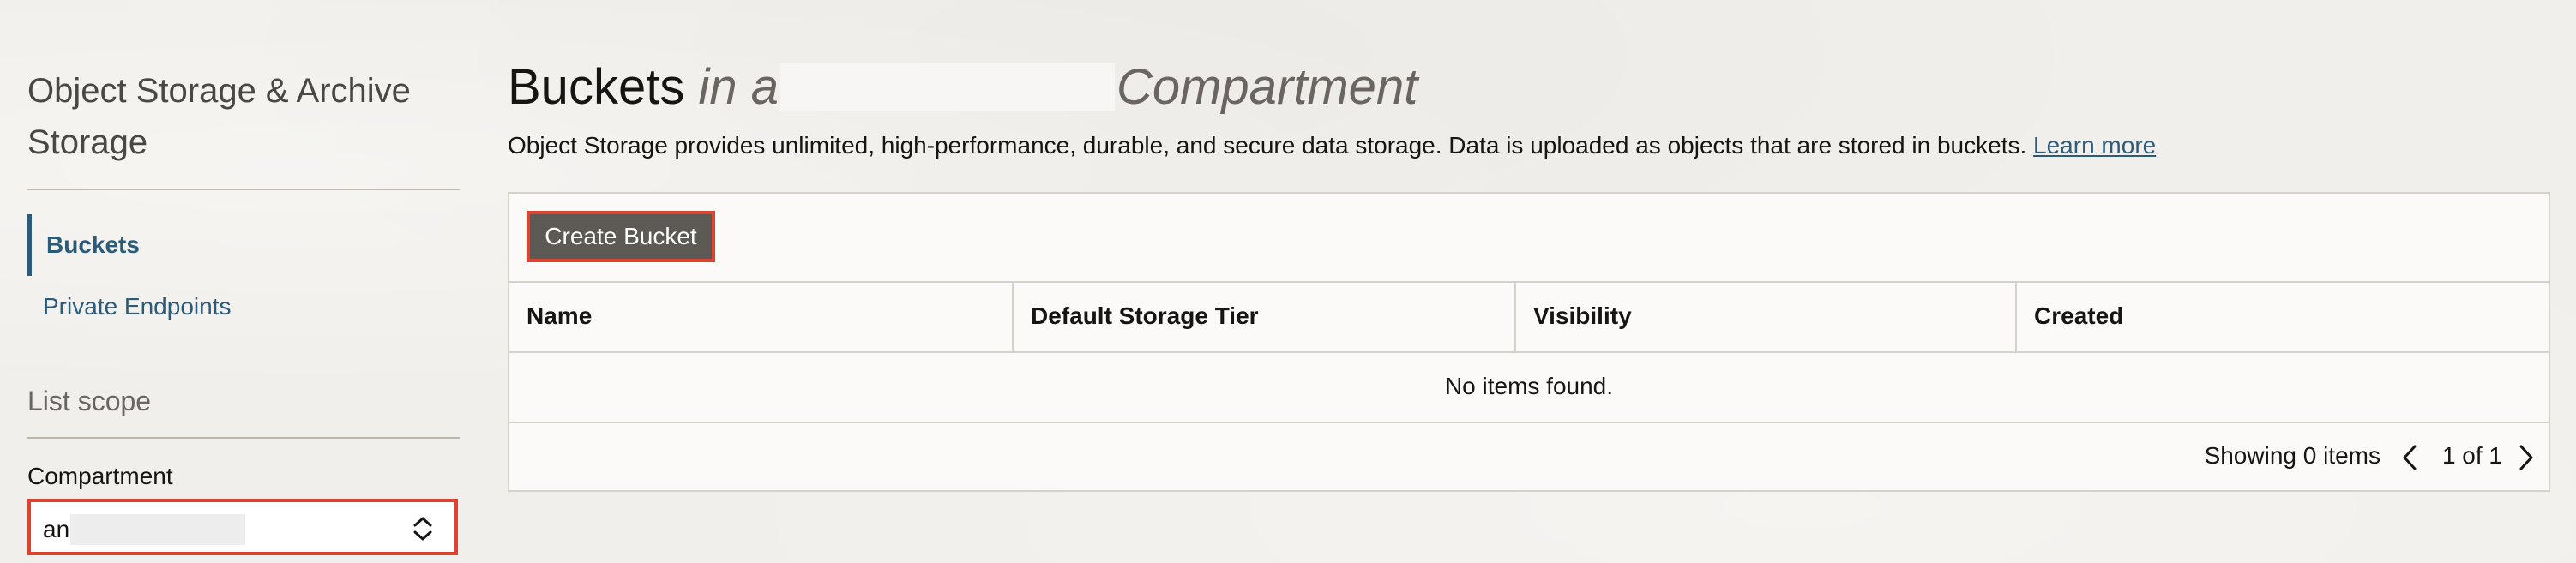 This screenshot has height=563, width=2576. I want to click on column-header-created: Created, so click(2283, 316).